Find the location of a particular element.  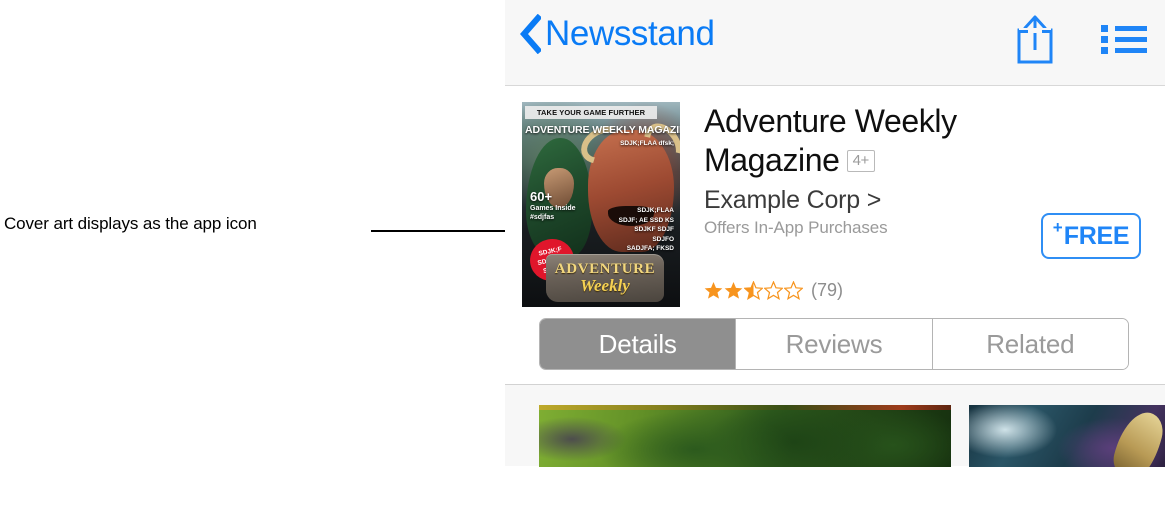

star-rating is located at coordinates (753, 290).